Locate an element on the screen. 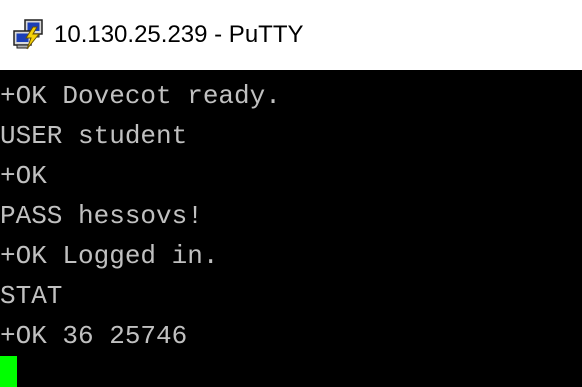 This screenshot has width=582, height=387. terminal-line: +OK Logged in. is located at coordinates (109, 256).